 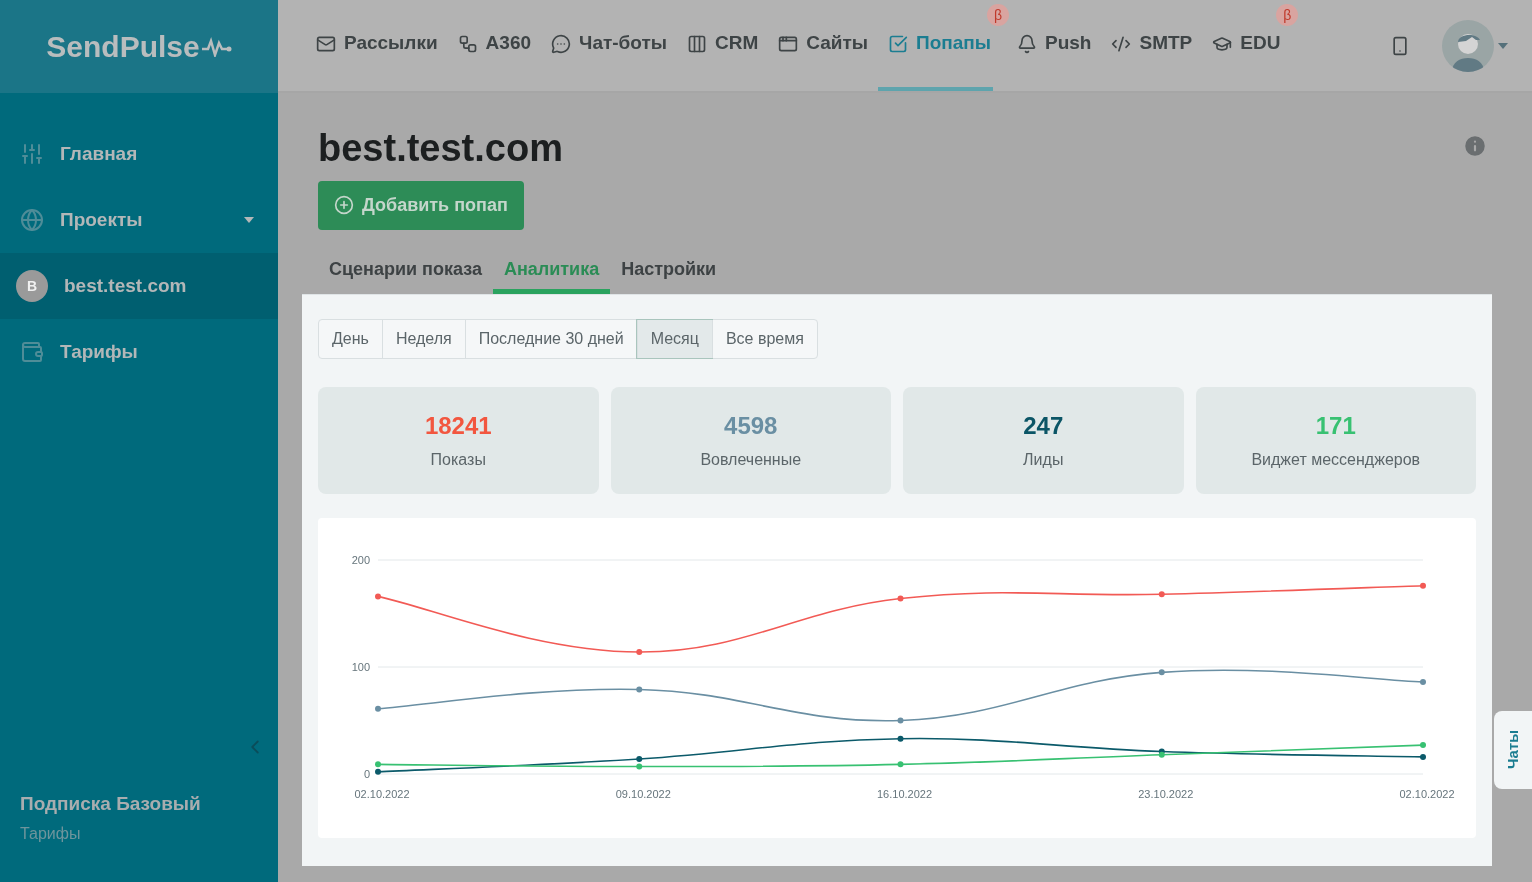 What do you see at coordinates (609, 45) in the screenshot?
I see `nav-tab: Чат-боты` at bounding box center [609, 45].